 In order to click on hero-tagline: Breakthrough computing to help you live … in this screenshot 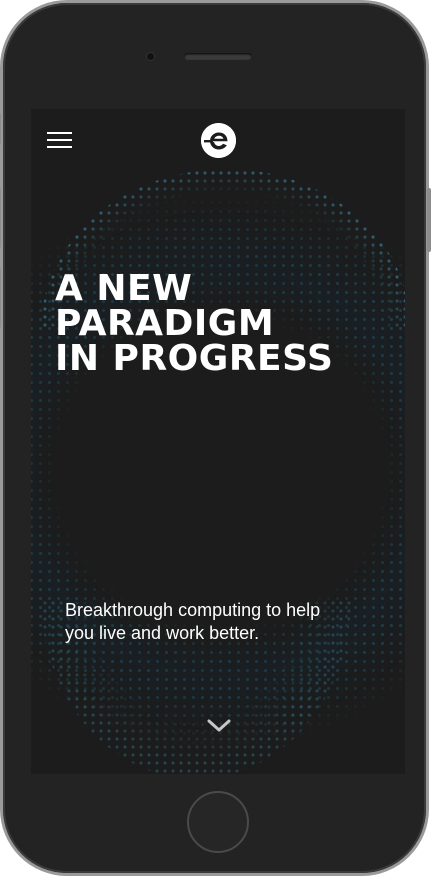, I will do `click(225, 622)`.